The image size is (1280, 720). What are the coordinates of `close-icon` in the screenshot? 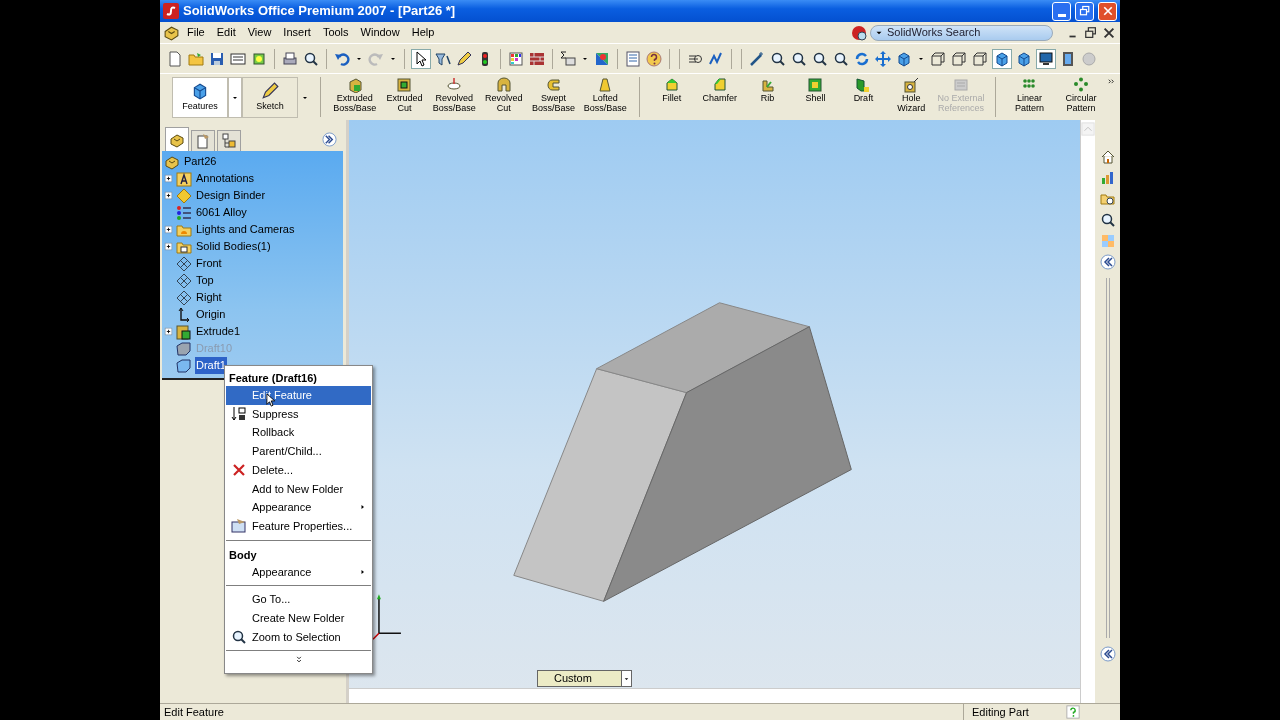 It's located at (1107, 11).